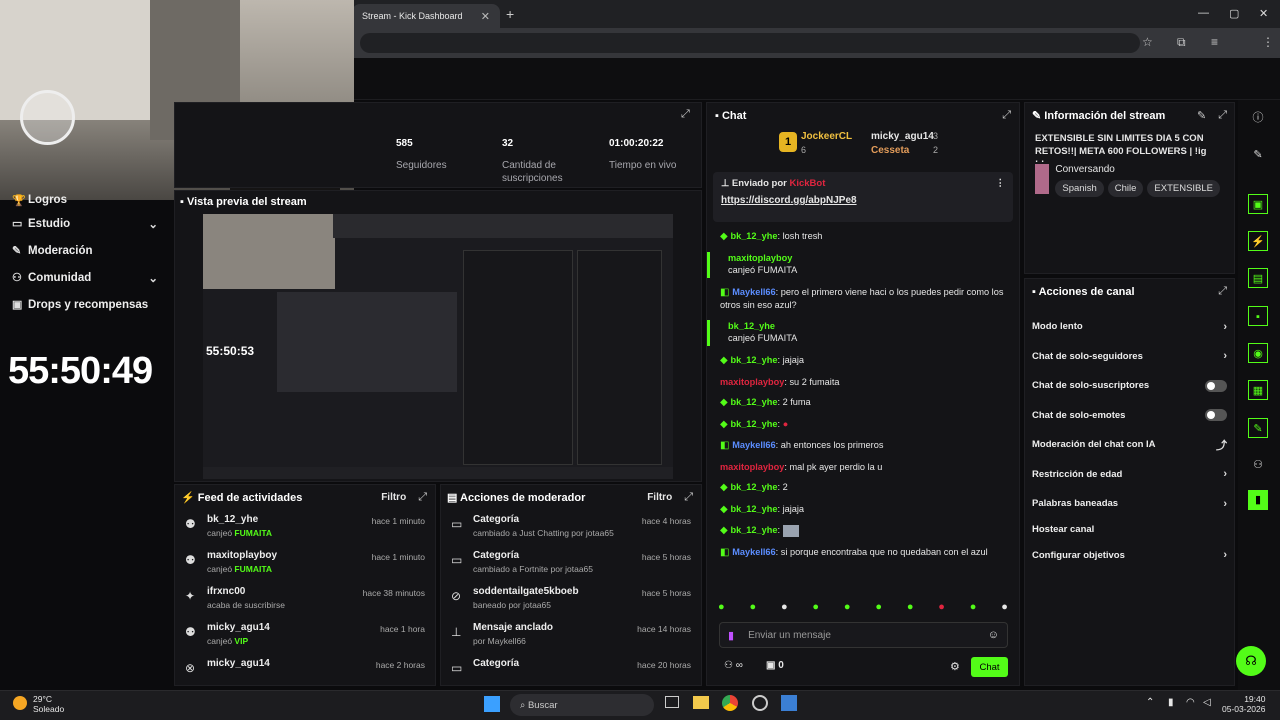  What do you see at coordinates (1268, 42) in the screenshot?
I see `browser-menu-icon: ⋮` at bounding box center [1268, 42].